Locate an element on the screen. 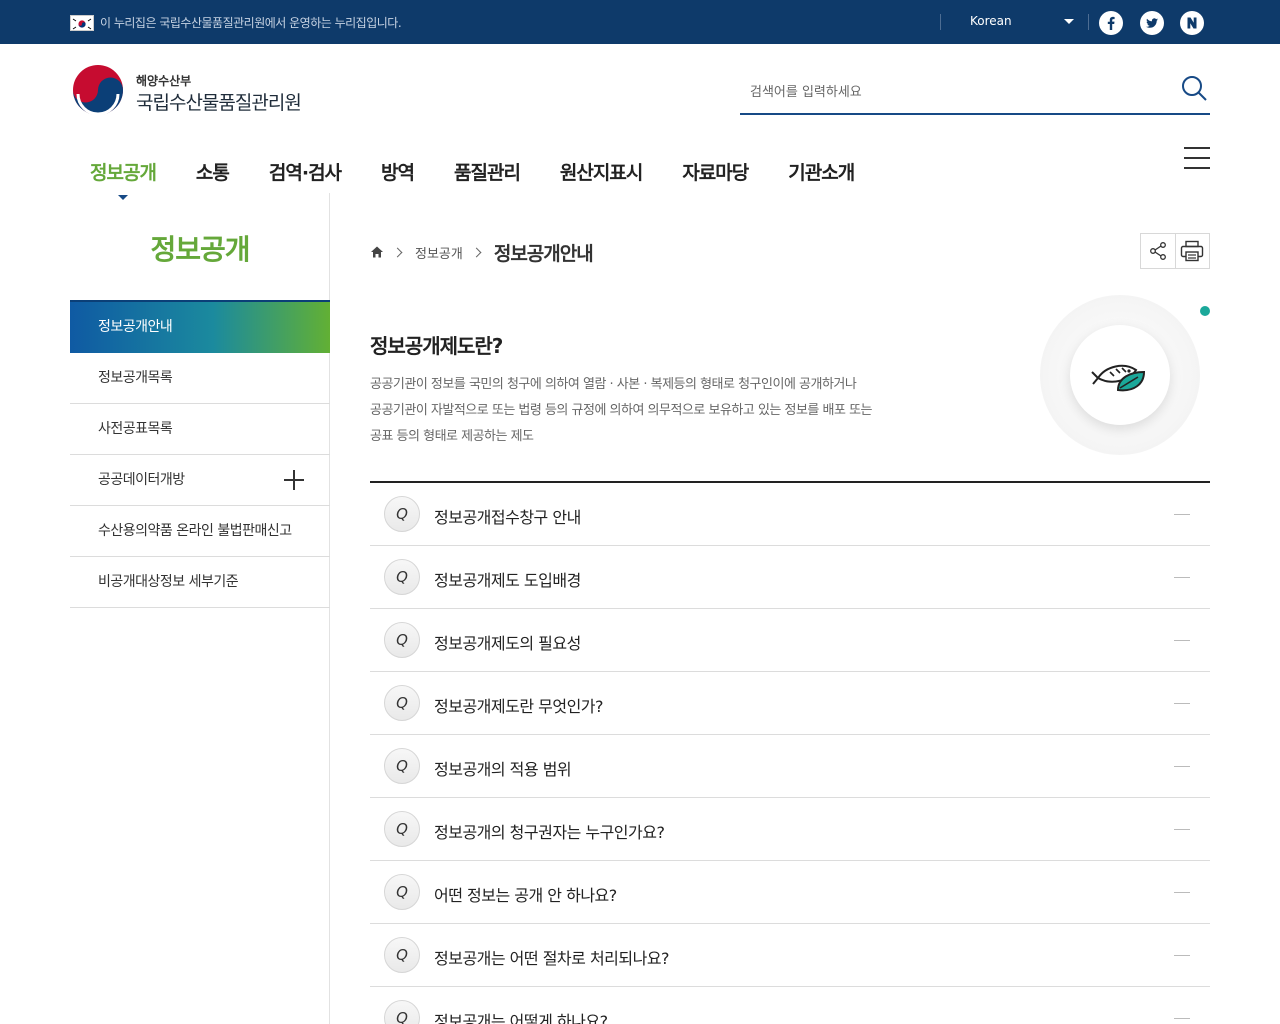  logo-agency-name: 국립수산물품질관리원 is located at coordinates (219, 103).